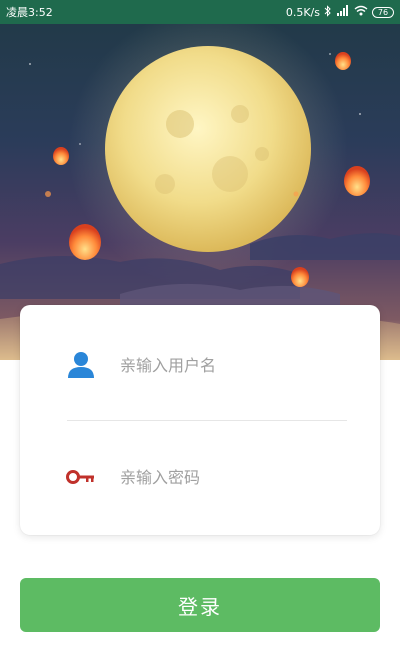 This screenshot has width=400, height=646. Describe the element at coordinates (200, 605) in the screenshot. I see `login-button: 登录` at that location.